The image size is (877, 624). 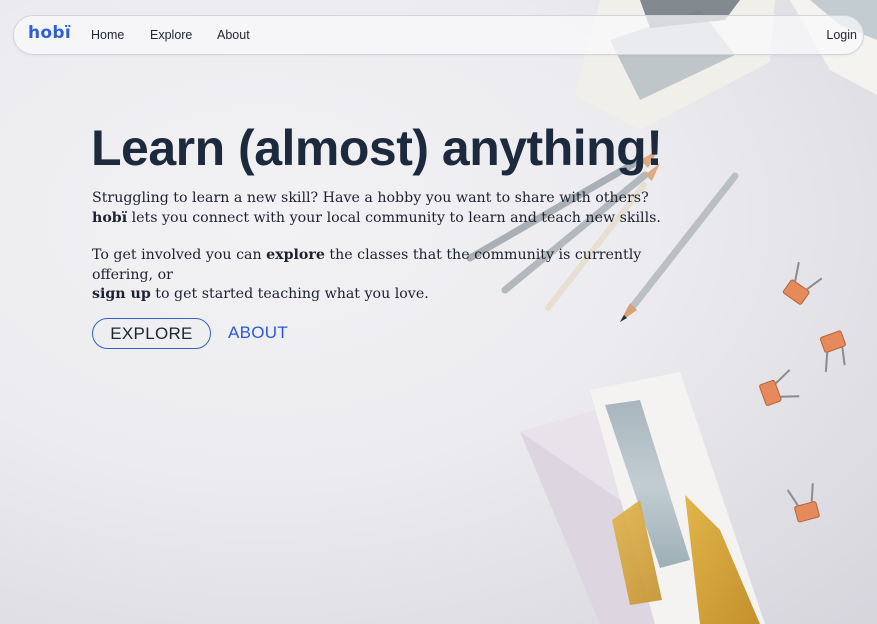 I want to click on about-button: ABOUT, so click(x=258, y=333).